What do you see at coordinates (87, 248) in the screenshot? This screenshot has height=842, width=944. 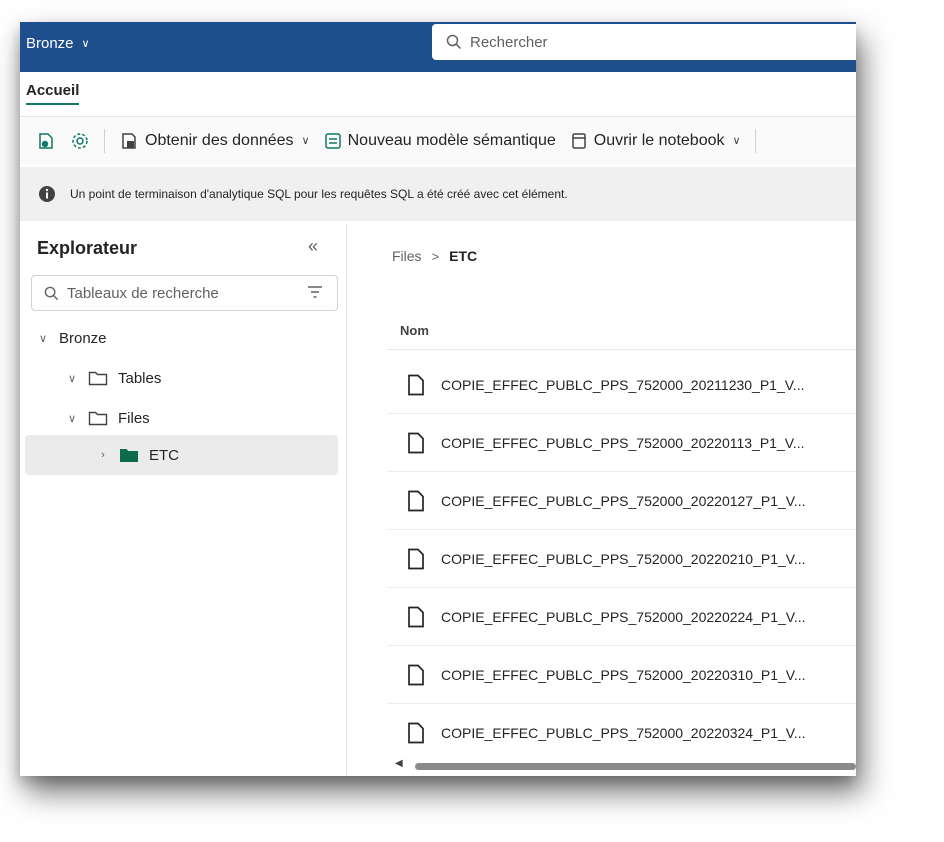 I see `explorer-title: Explorateur` at bounding box center [87, 248].